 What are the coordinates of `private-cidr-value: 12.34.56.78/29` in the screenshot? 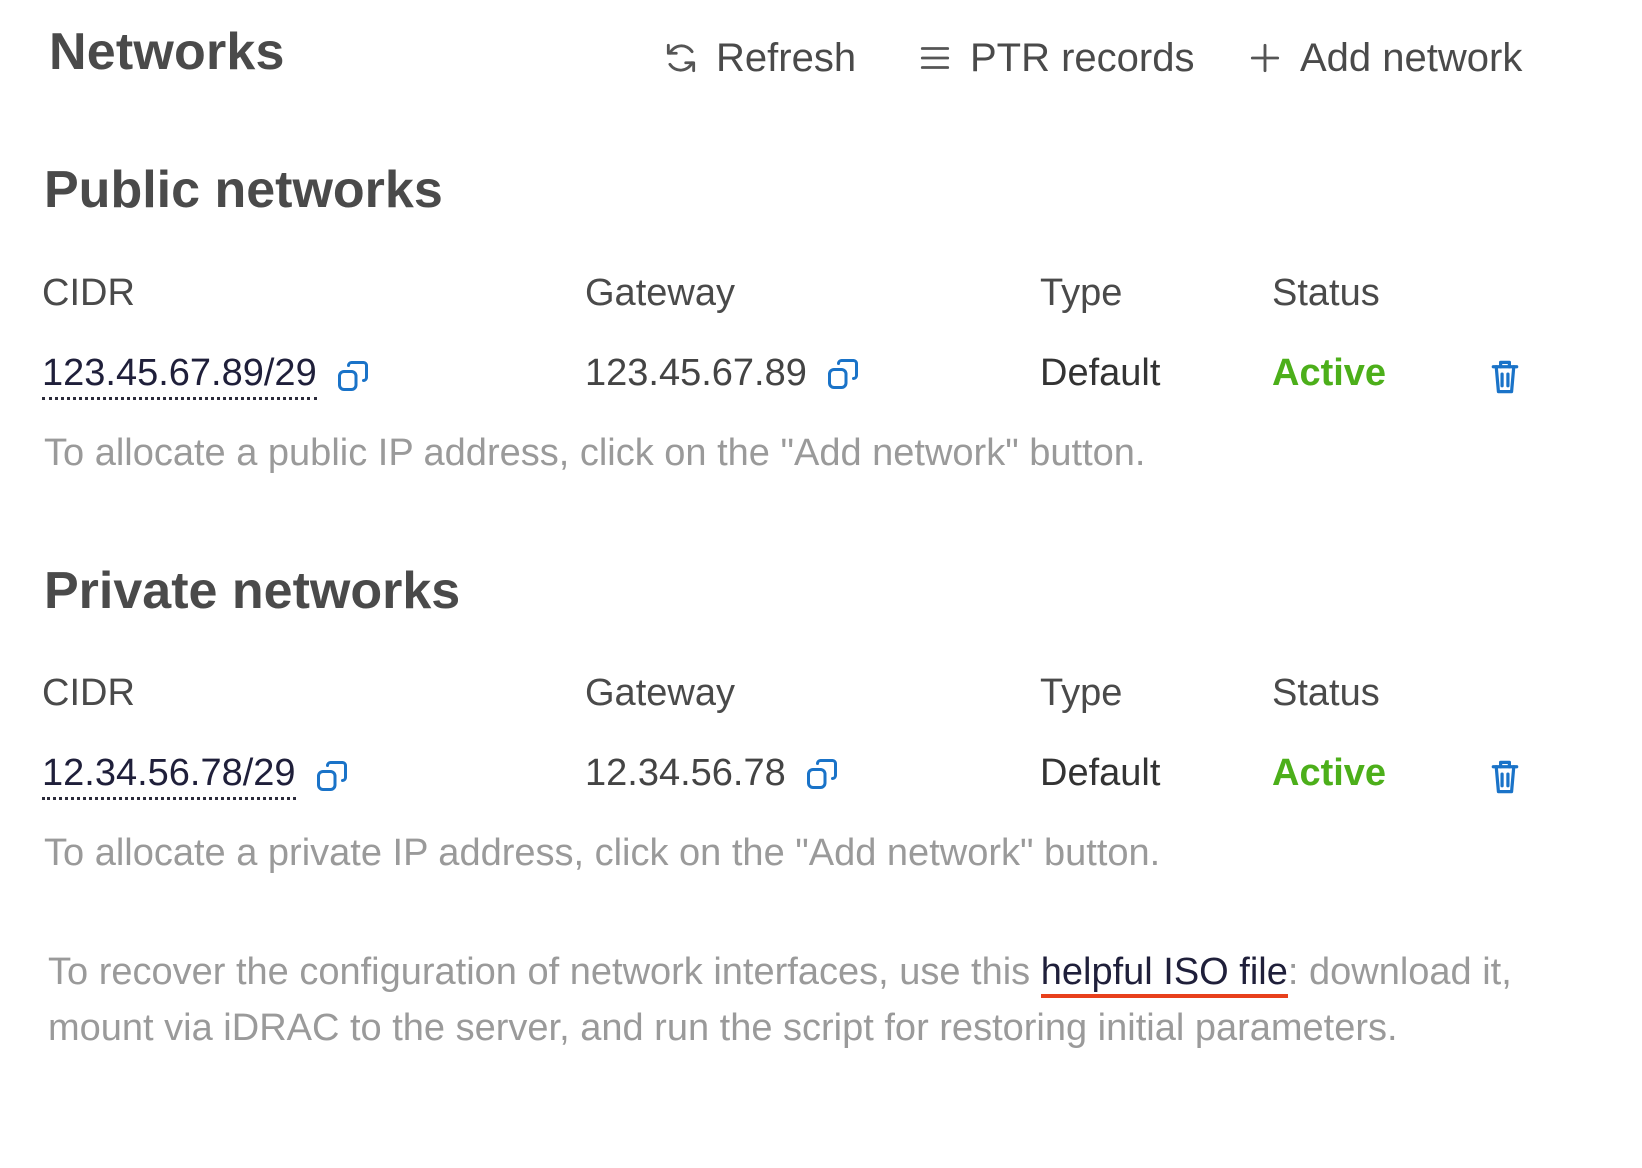 It's located at (169, 776).